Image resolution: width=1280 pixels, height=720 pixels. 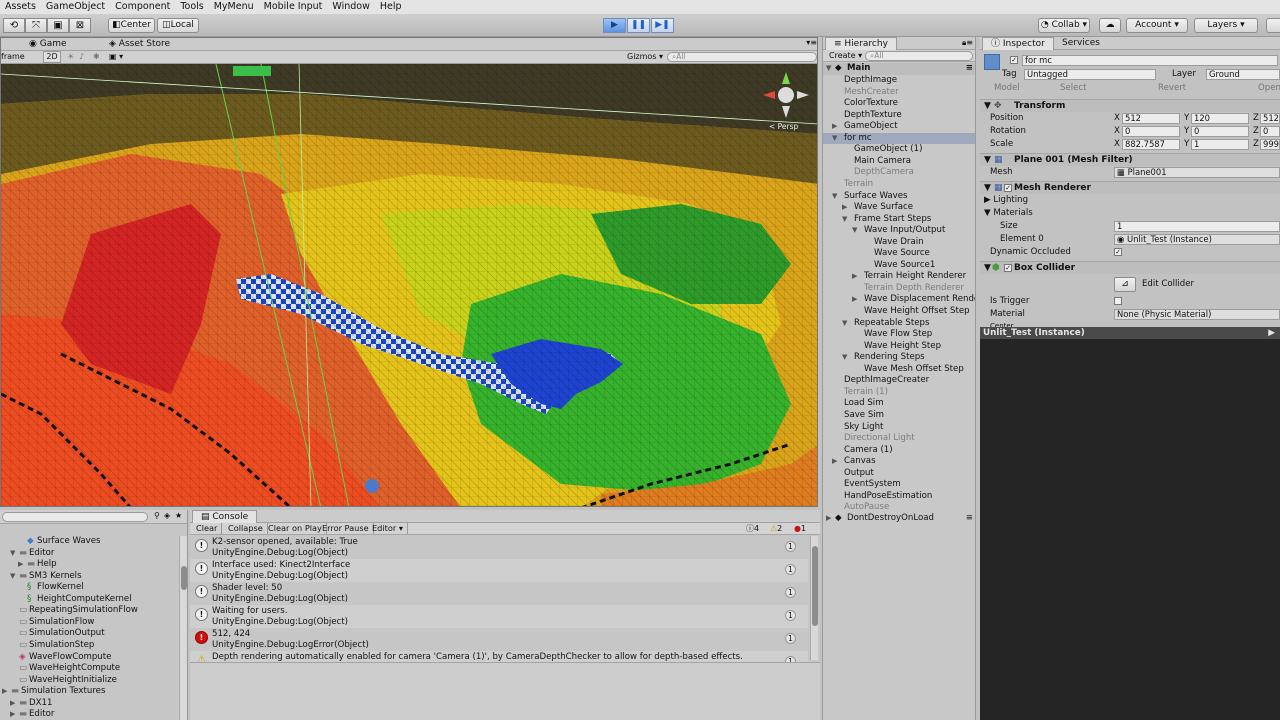 What do you see at coordinates (899, 104) in the screenshot?
I see `hierarchy-item: ColorTexture` at bounding box center [899, 104].